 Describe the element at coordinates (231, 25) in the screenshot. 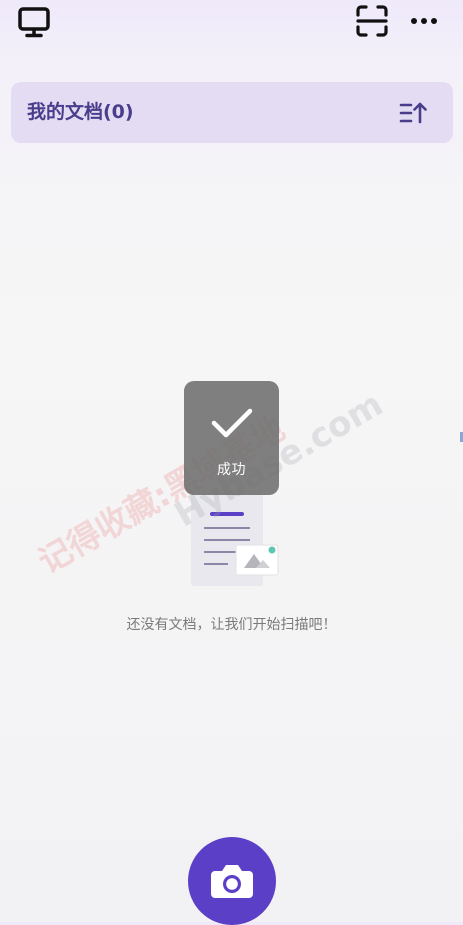

I see `top-bar` at that location.